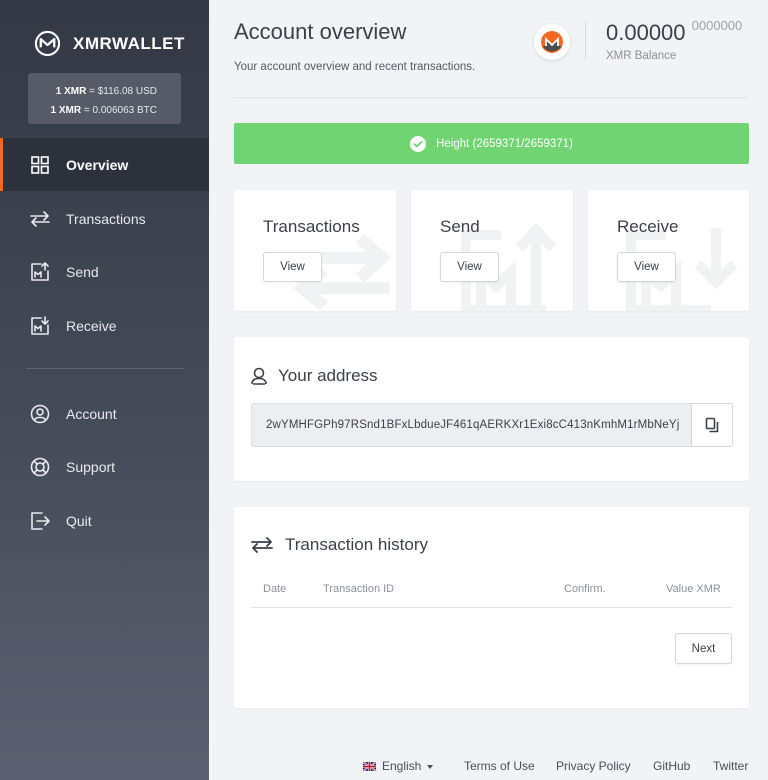  Describe the element at coordinates (460, 226) in the screenshot. I see `send-card-title: Send` at that location.